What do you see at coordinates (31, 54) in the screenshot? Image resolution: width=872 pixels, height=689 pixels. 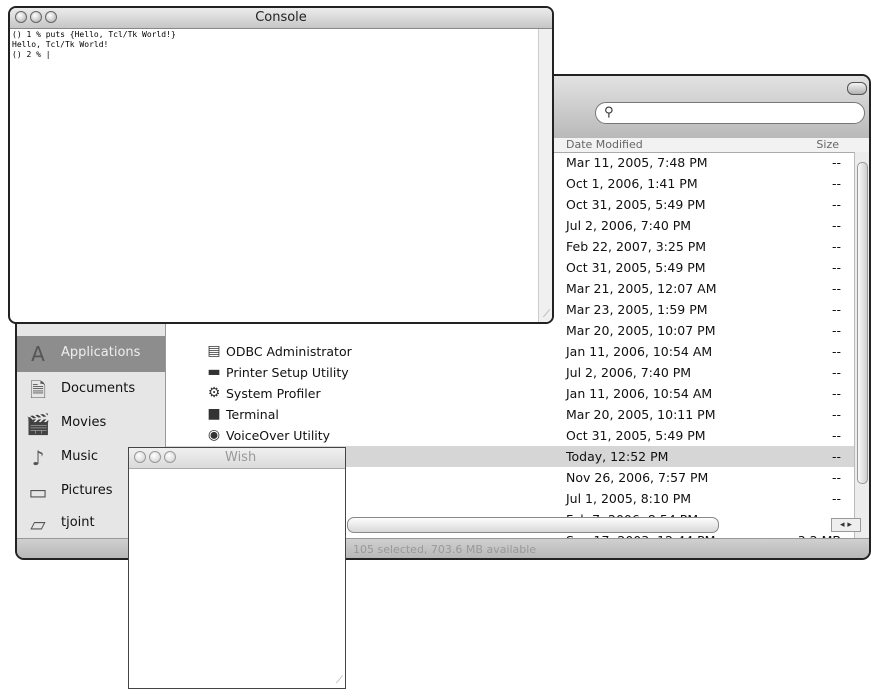 I see `console-line: () 2 % |` at bounding box center [31, 54].